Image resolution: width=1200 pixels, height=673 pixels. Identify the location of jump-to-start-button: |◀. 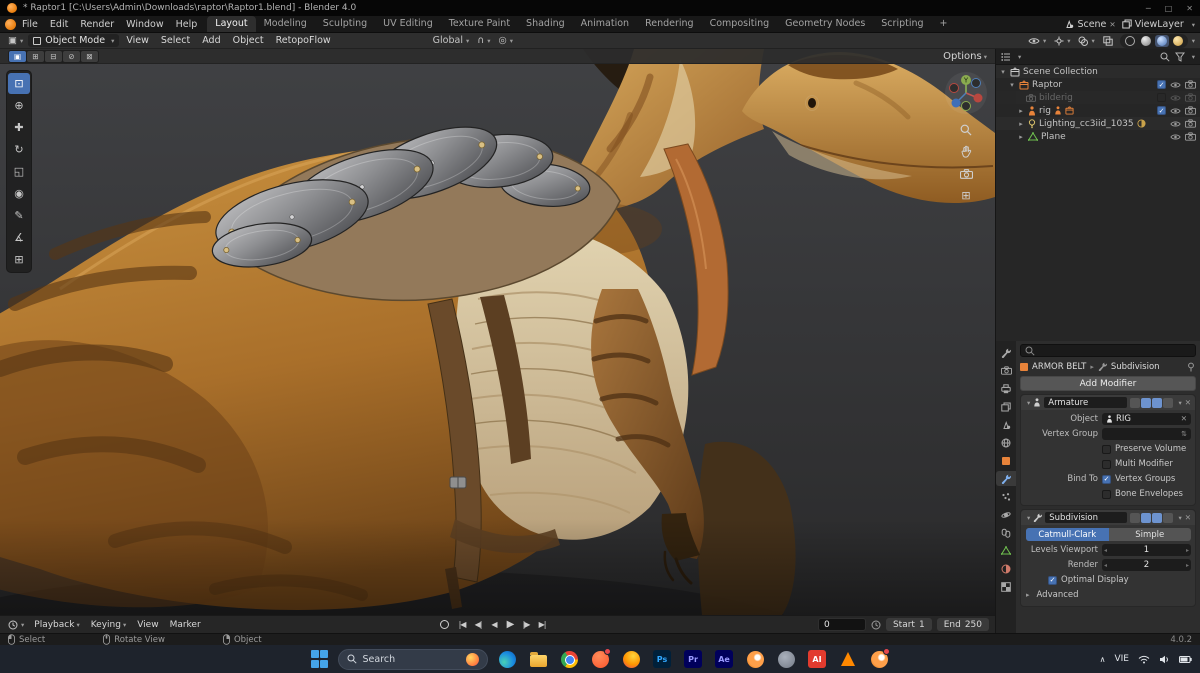
(462, 624).